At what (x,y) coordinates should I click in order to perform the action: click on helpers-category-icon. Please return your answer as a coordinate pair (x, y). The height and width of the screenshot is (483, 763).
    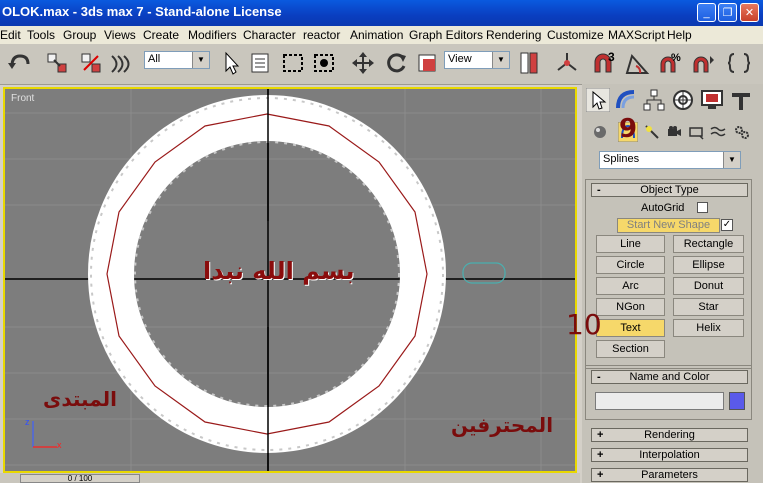
    Looking at the image, I should click on (696, 132).